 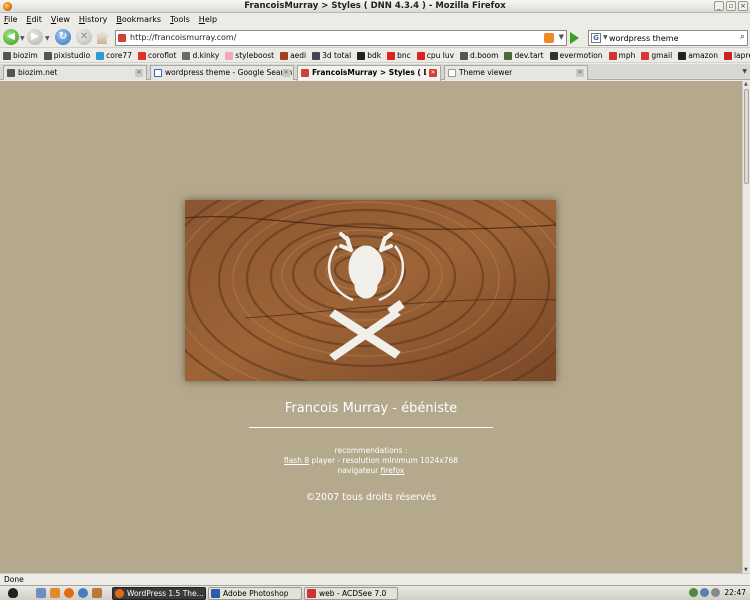 I want to click on stop-button: ✕, so click(x=84, y=37).